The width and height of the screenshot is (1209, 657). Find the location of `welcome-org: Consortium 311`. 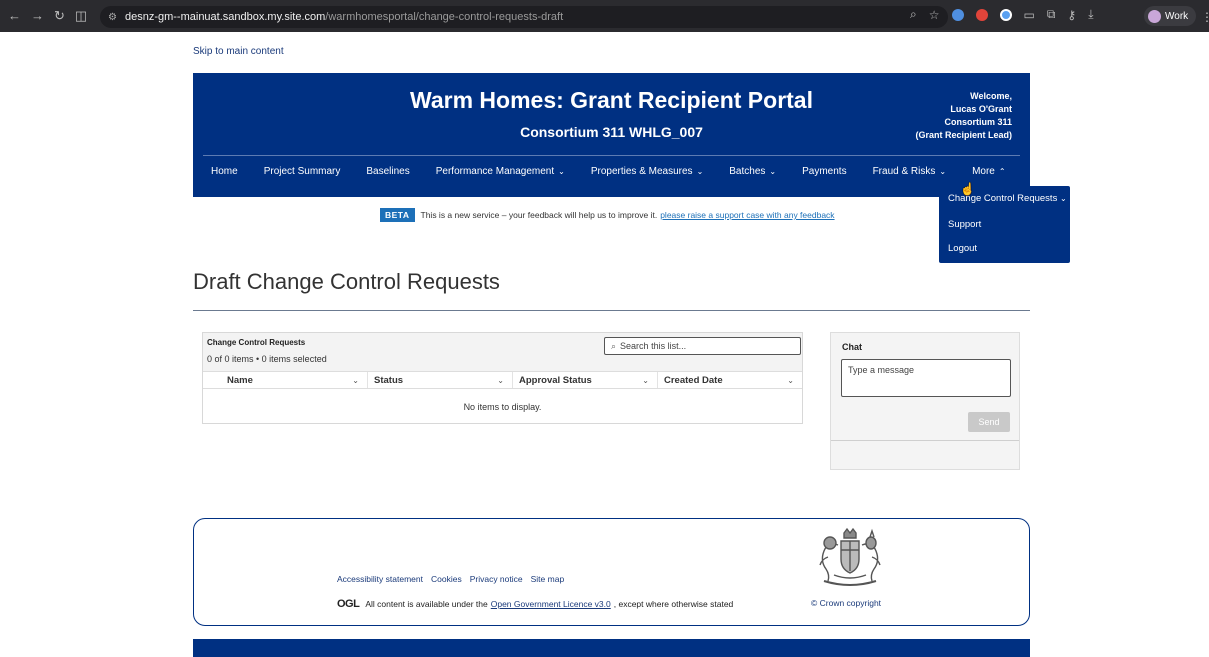

welcome-org: Consortium 311 is located at coordinates (978, 122).